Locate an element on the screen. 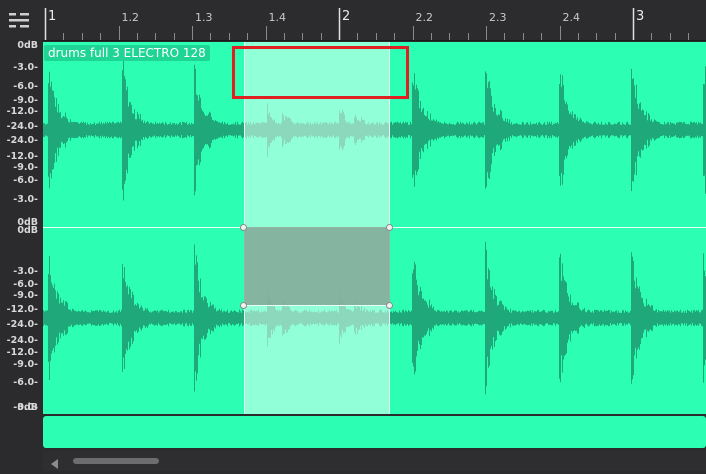 The width and height of the screenshot is (706, 474). highlight-annotation is located at coordinates (320, 72).